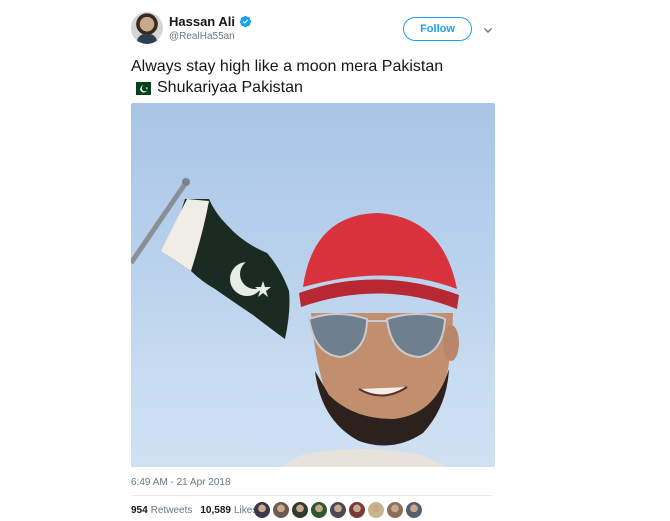  I want to click on tweet-text-line-2: Shukariyaa Pakistan, so click(230, 87).